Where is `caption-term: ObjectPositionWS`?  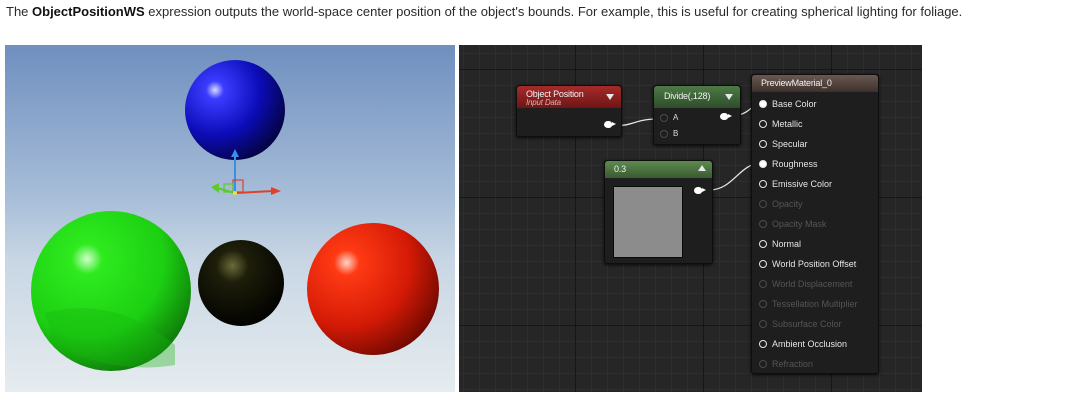 caption-term: ObjectPositionWS is located at coordinates (88, 11).